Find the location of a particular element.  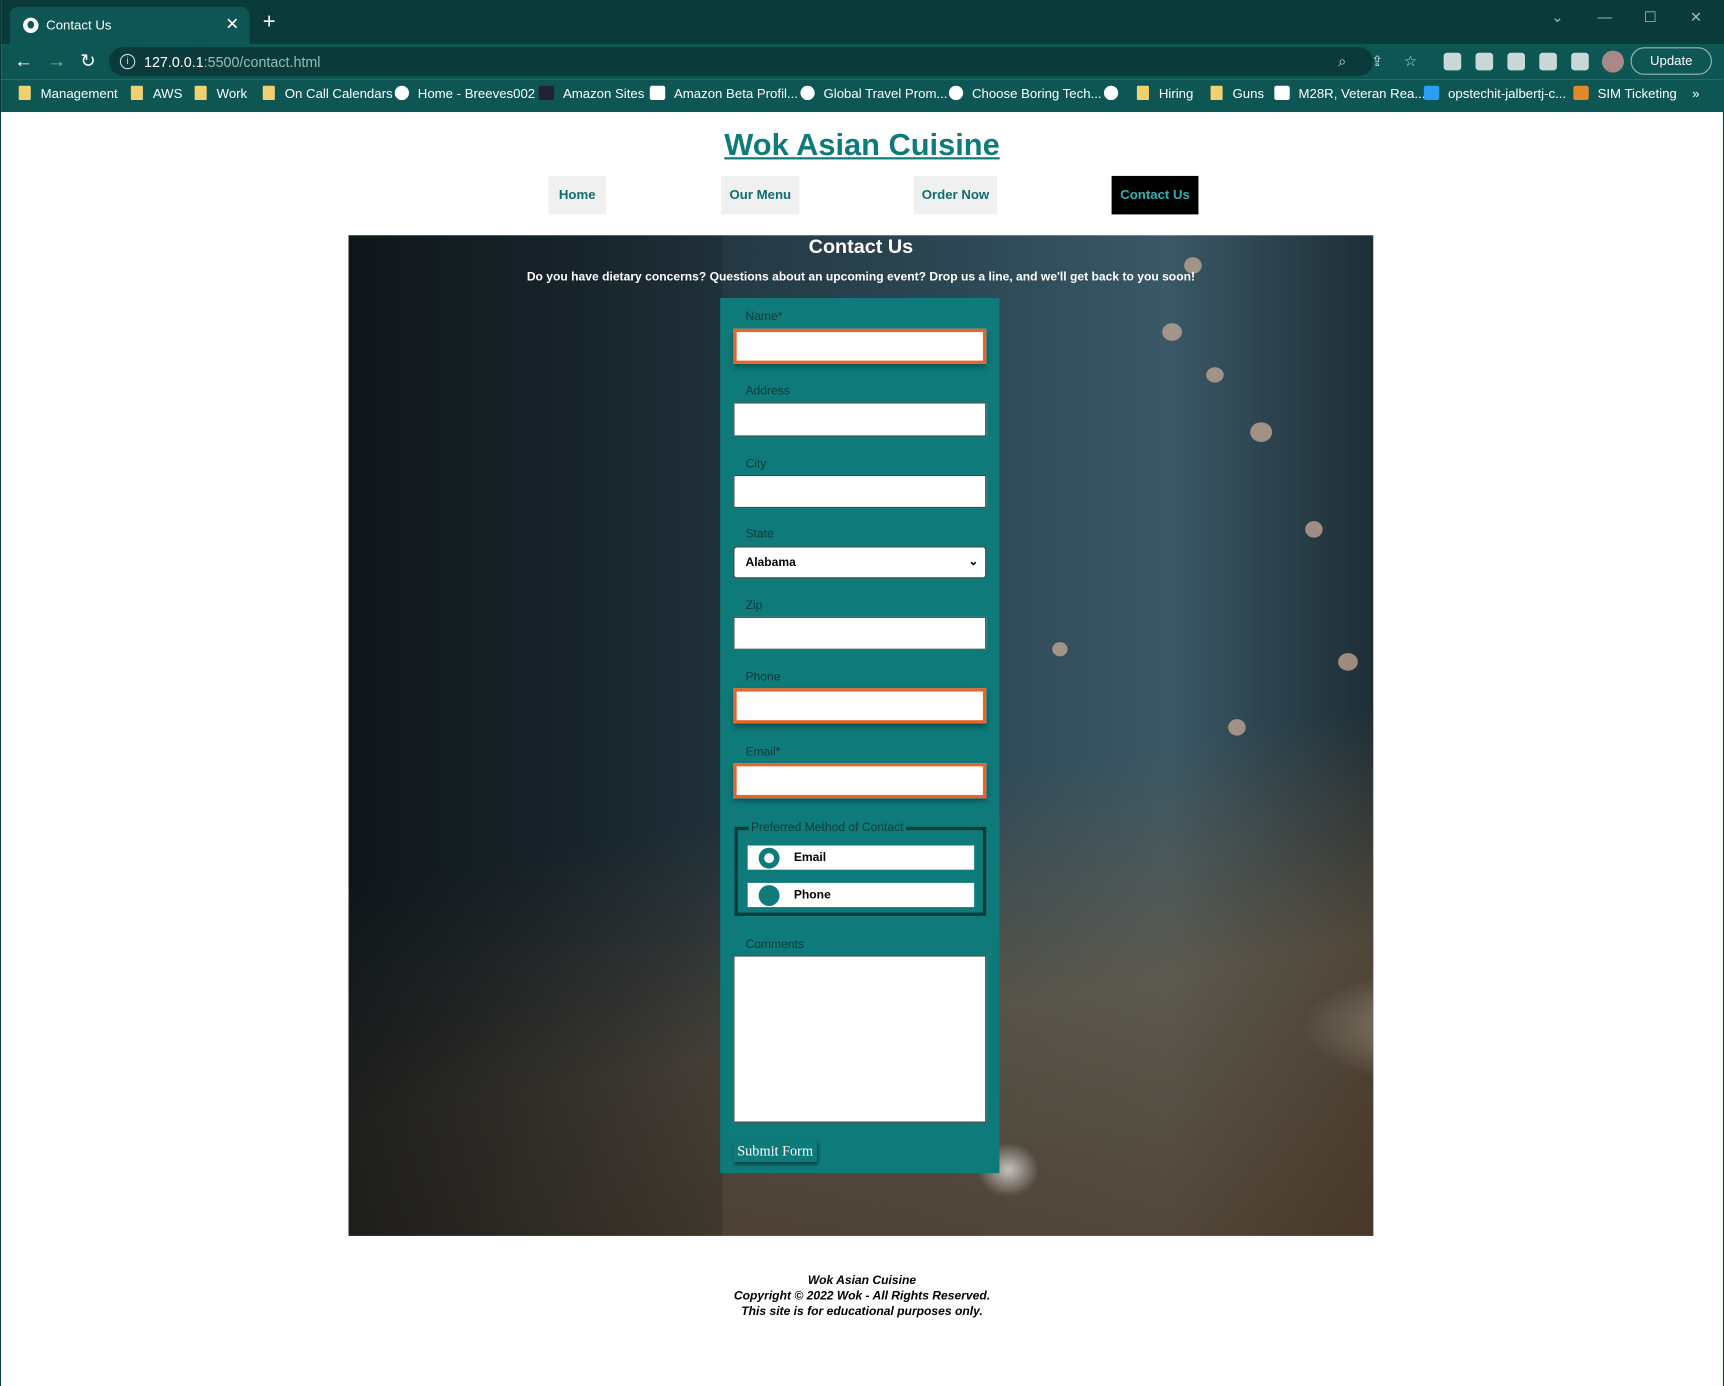

back-icon: ← is located at coordinates (23, 62).